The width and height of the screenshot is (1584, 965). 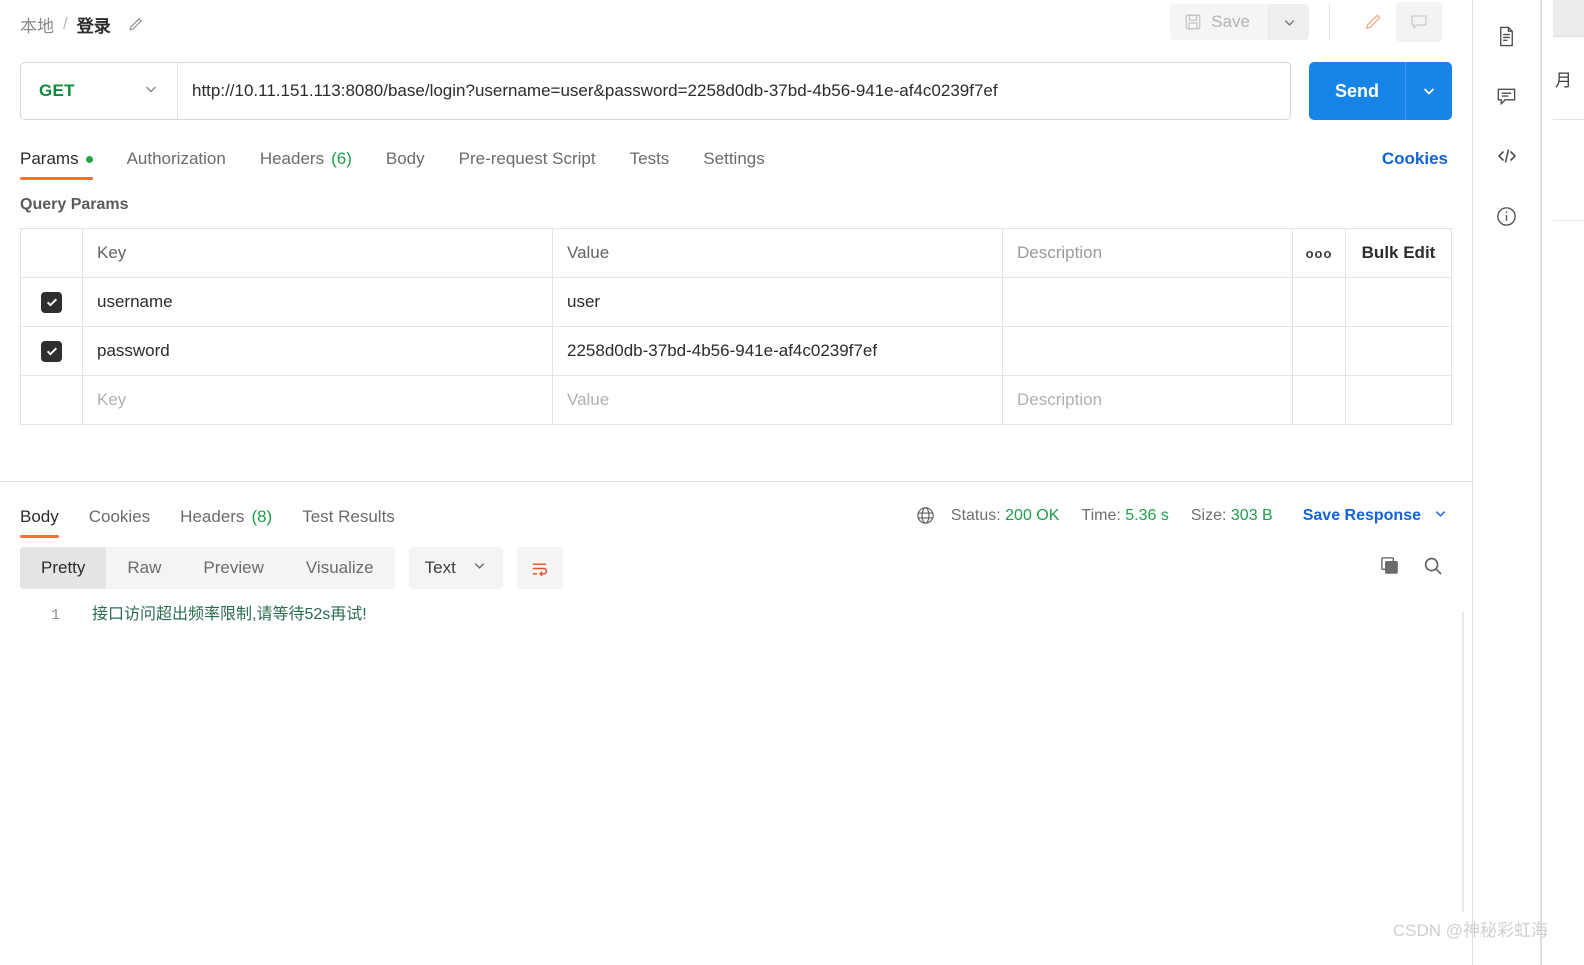 I want to click on response-format-select: Text, so click(x=455, y=568).